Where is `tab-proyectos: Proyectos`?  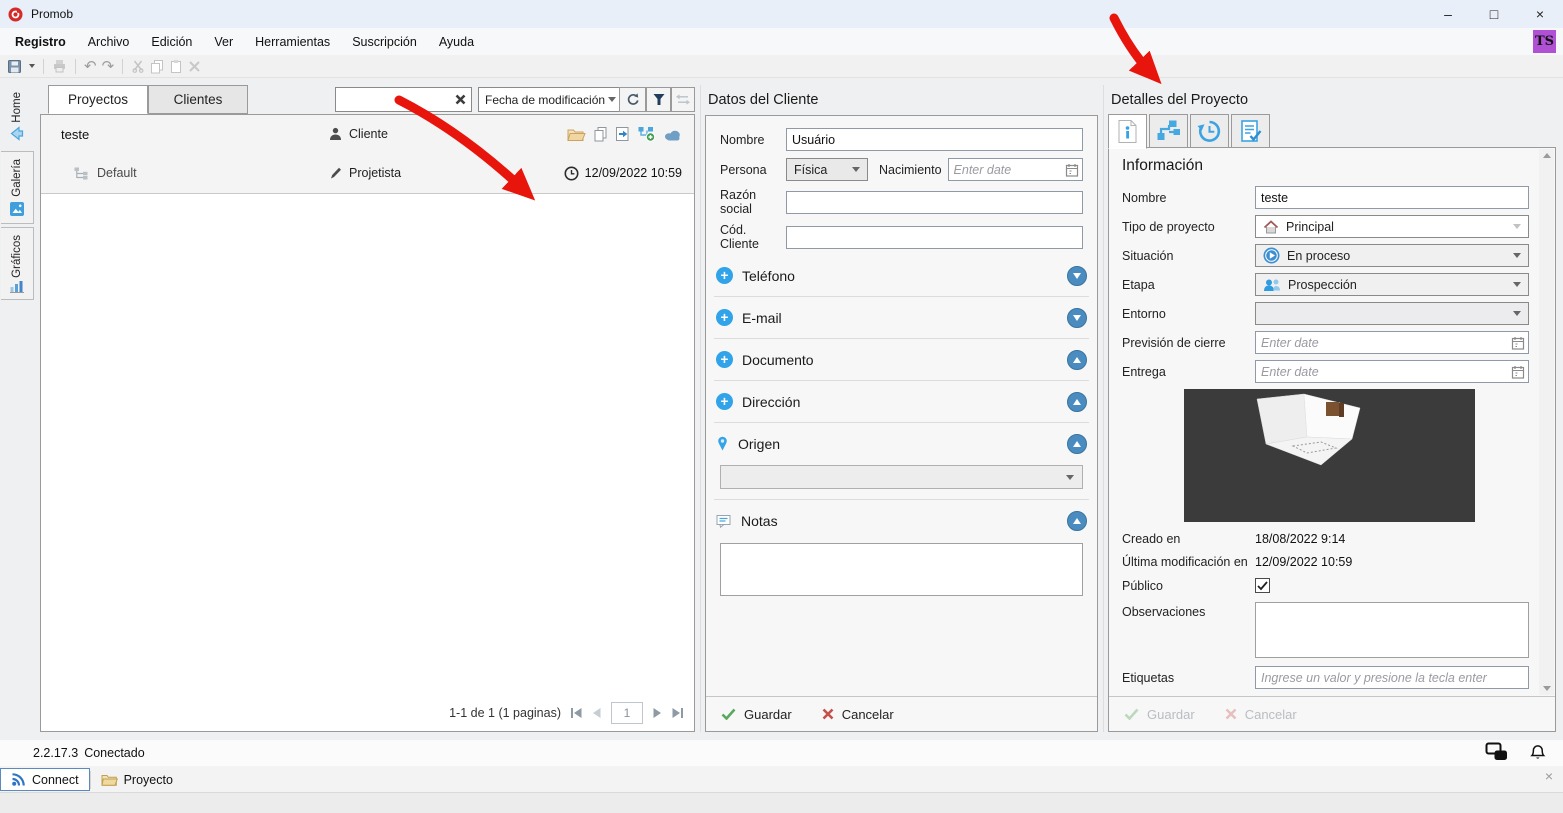 tab-proyectos: Proyectos is located at coordinates (98, 99).